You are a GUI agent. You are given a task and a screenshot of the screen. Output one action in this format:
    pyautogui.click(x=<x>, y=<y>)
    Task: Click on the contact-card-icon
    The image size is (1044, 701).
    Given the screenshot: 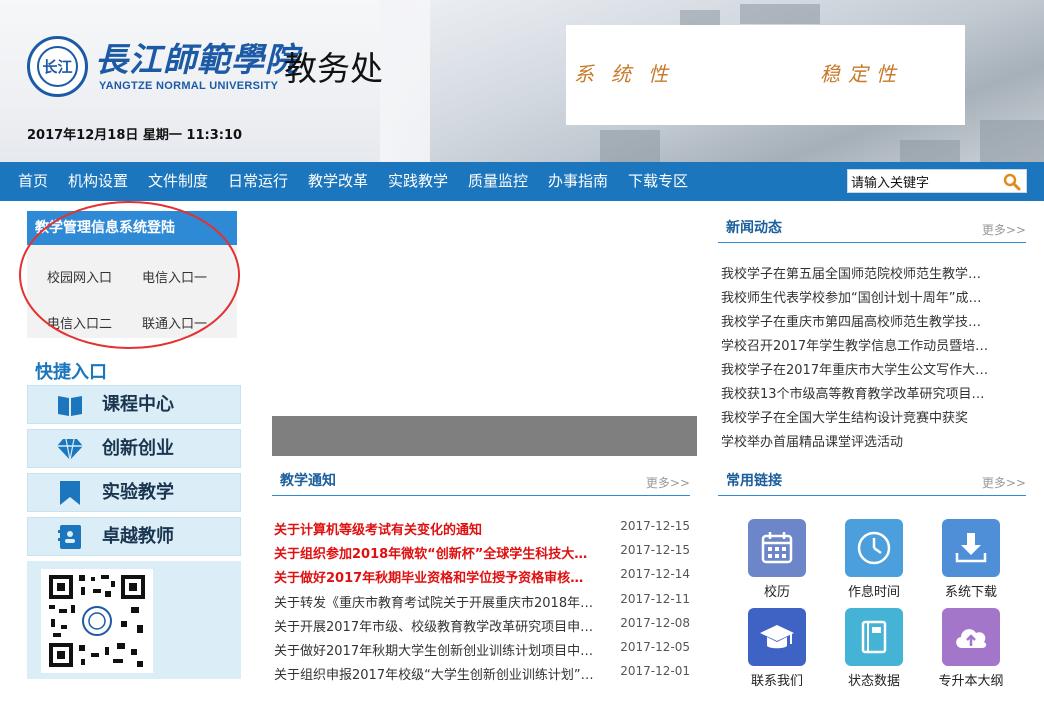 What is the action you would take?
    pyautogui.click(x=70, y=537)
    